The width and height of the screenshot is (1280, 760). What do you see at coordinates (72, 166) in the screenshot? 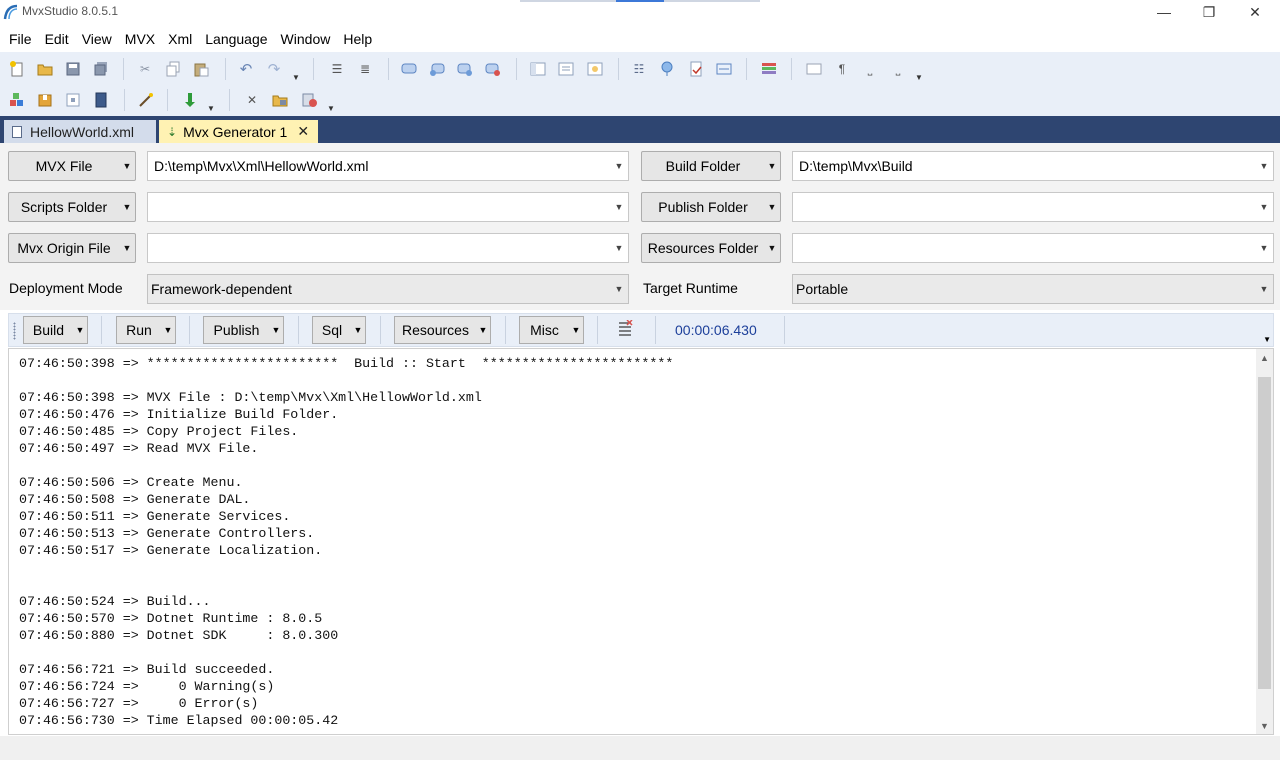
I see `mvx-file-button: MVX File ▼` at bounding box center [72, 166].